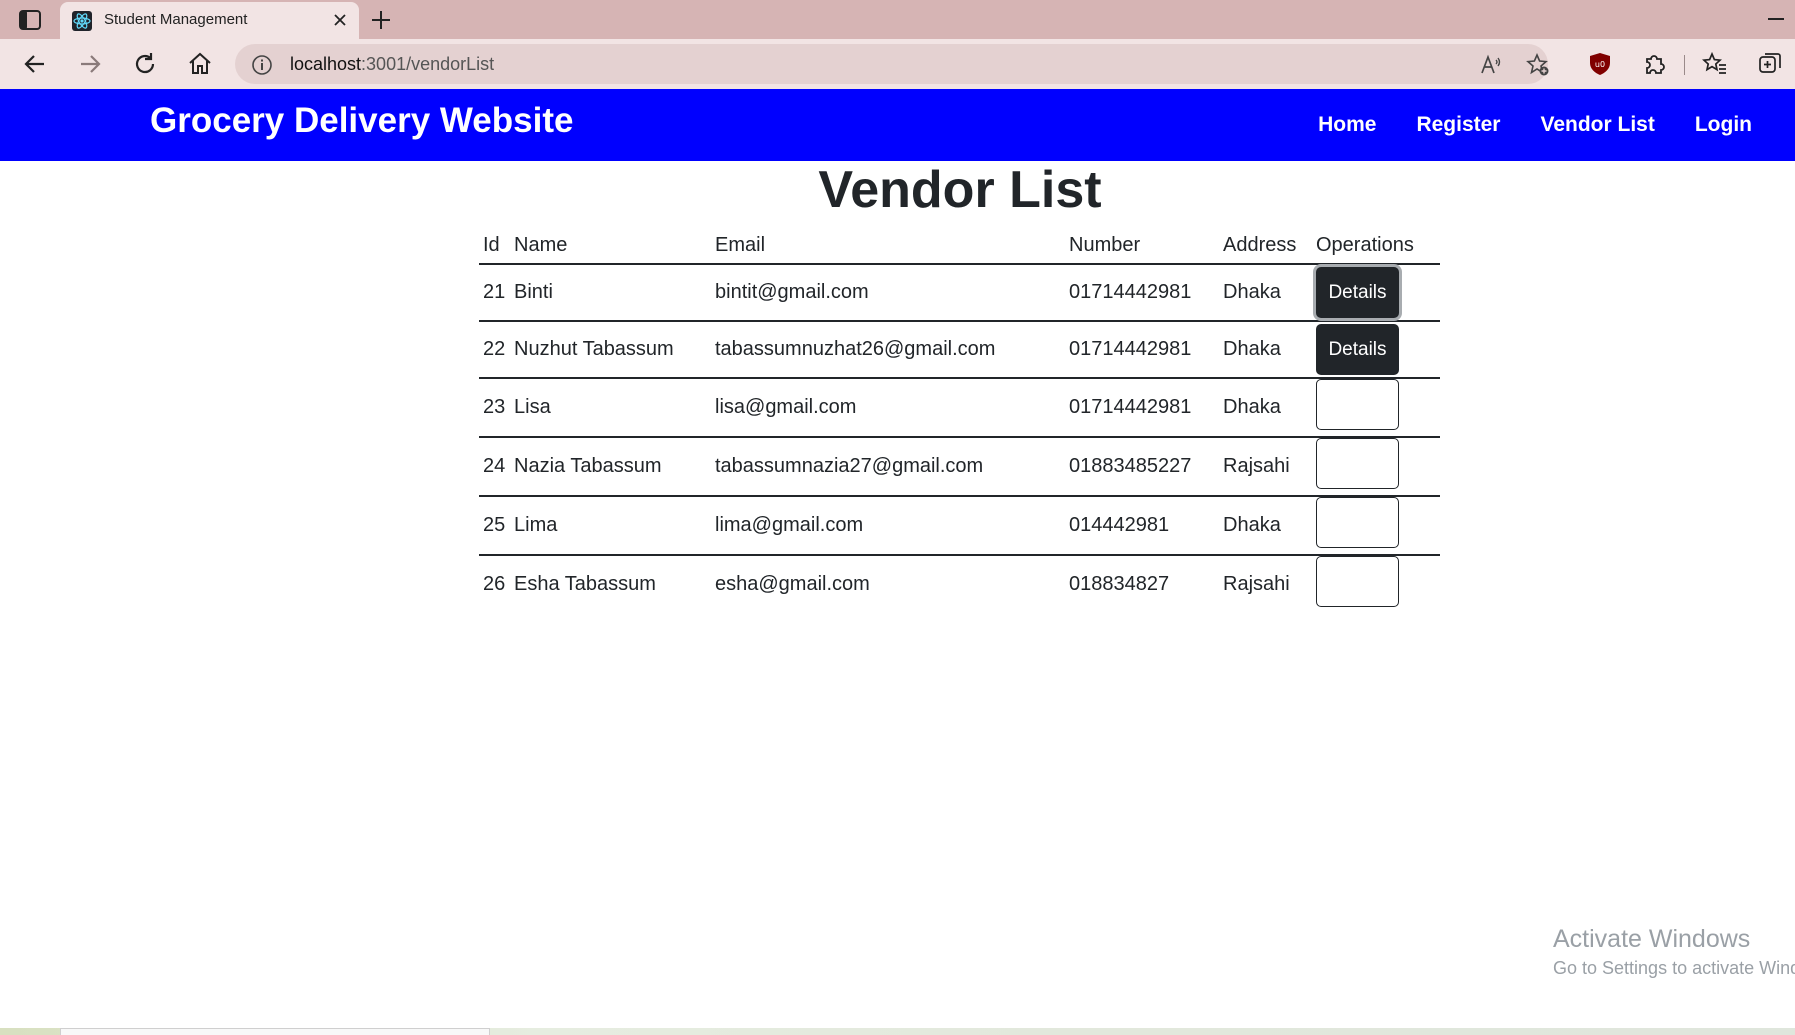 The image size is (1795, 1035). Describe the element at coordinates (610, 408) in the screenshot. I see `cell-name: Lisa` at that location.